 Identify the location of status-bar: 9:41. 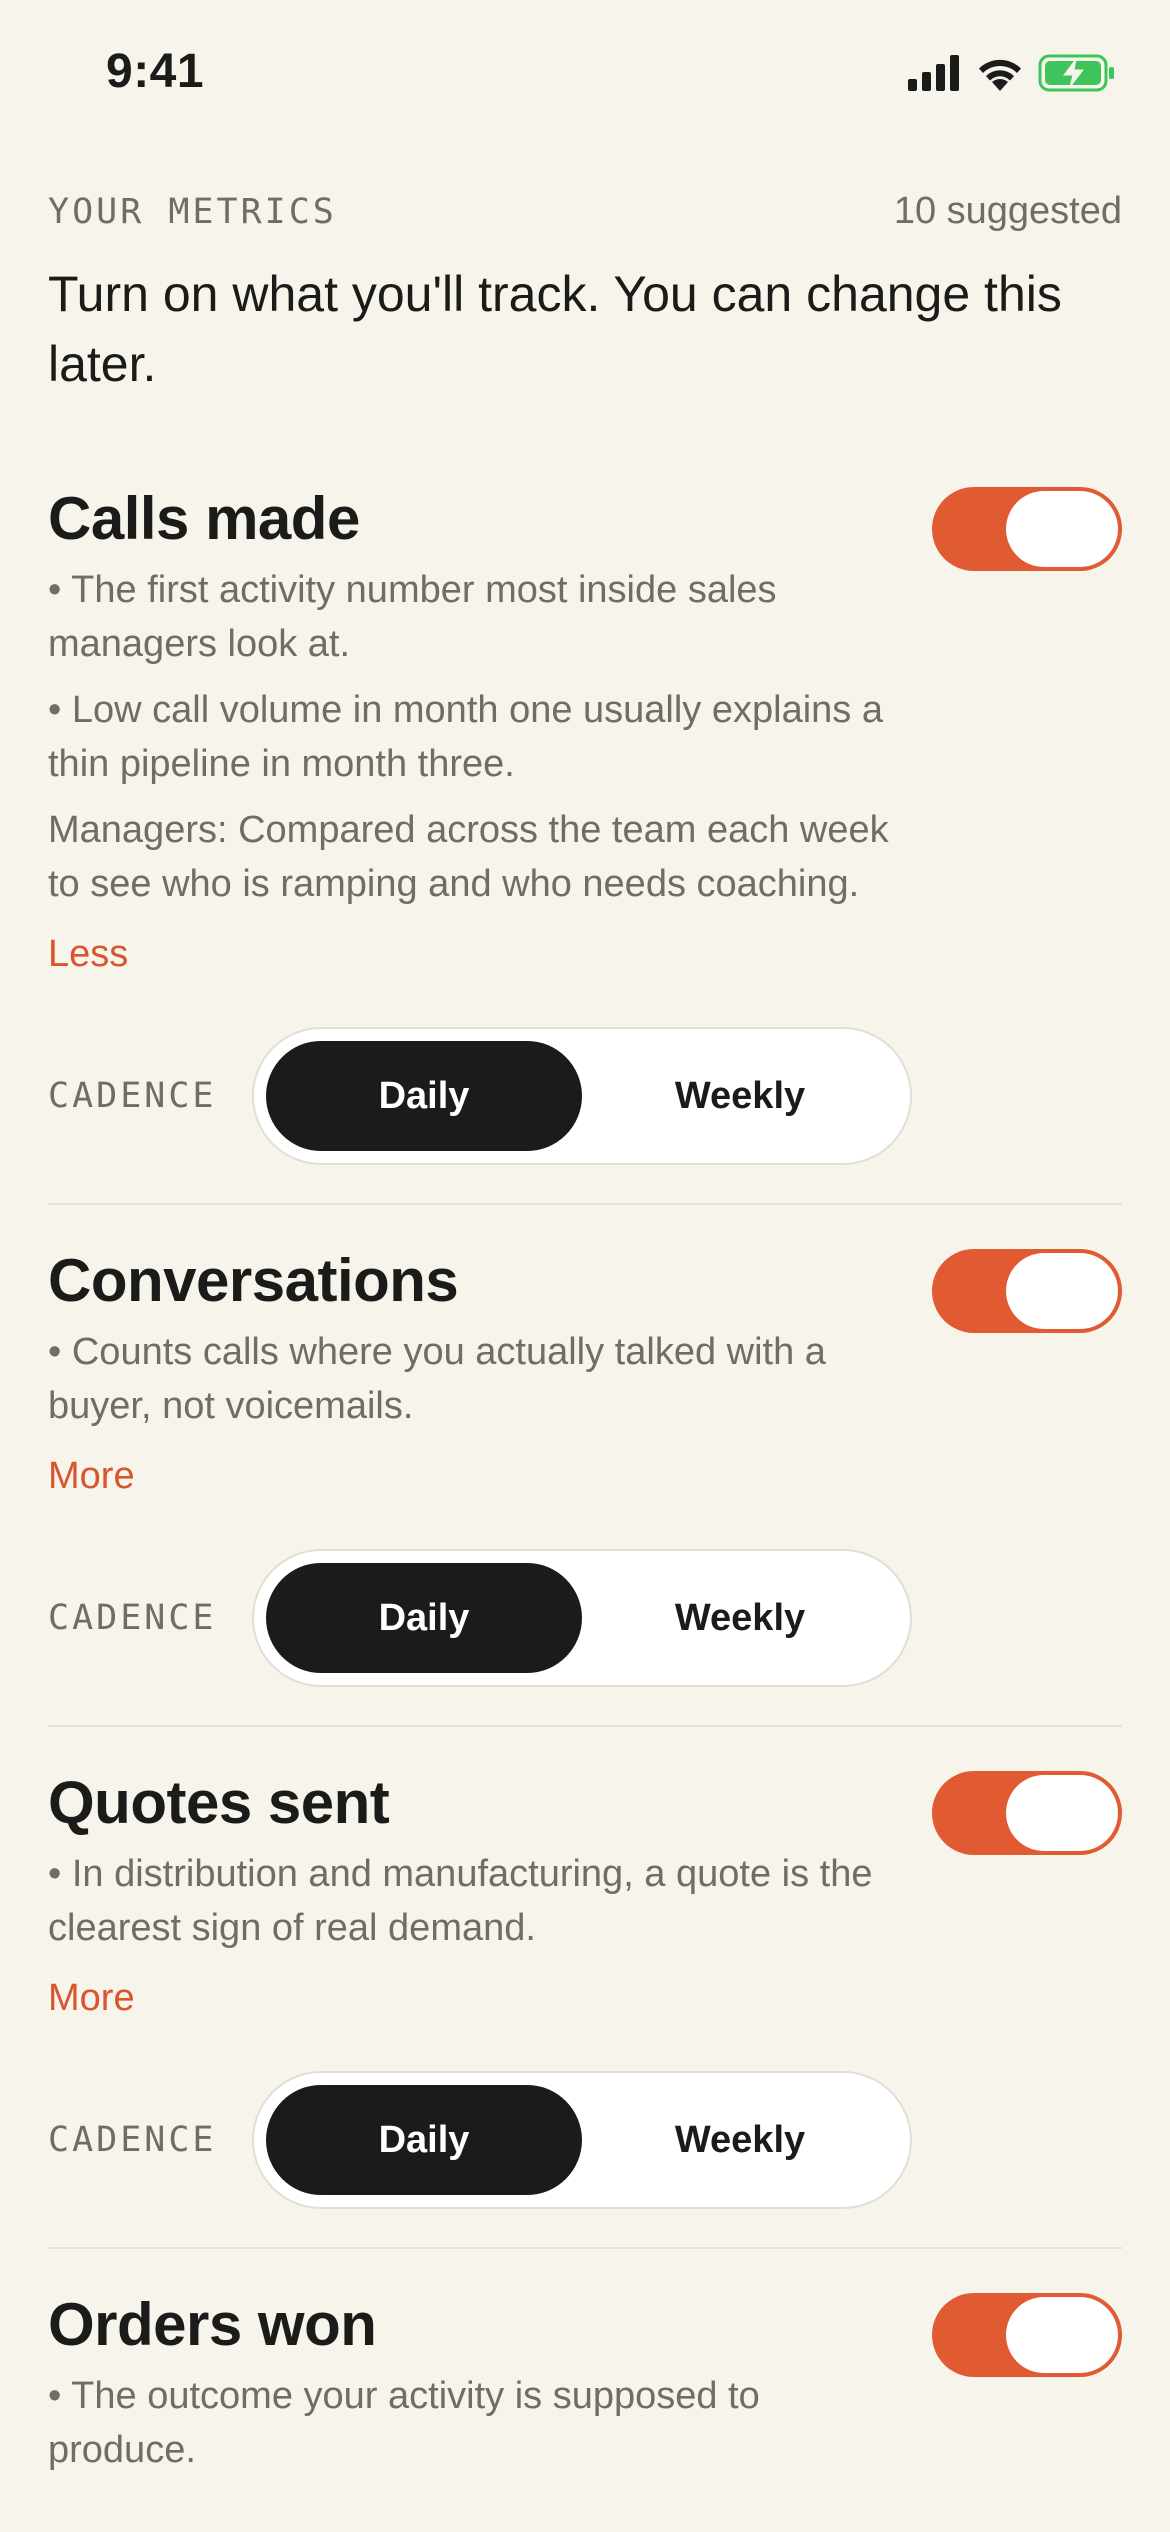
(585, 75).